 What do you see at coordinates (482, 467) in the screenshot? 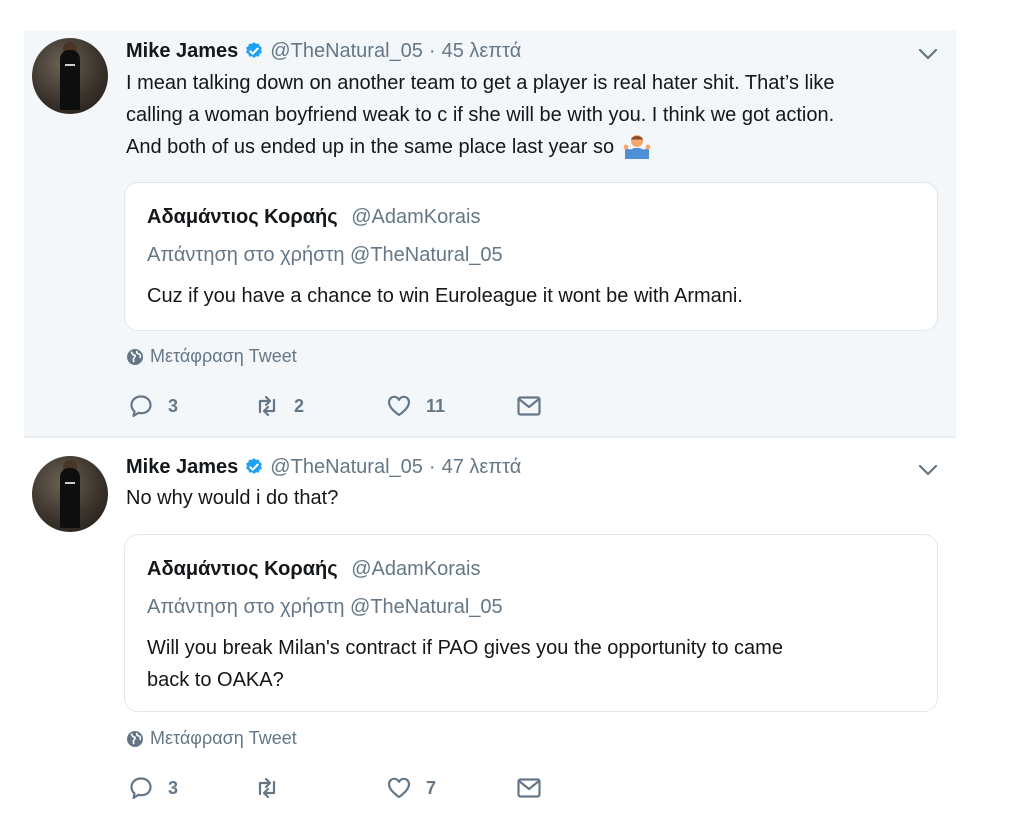
I see `tweet-timestamp: 47 λεπτά` at bounding box center [482, 467].